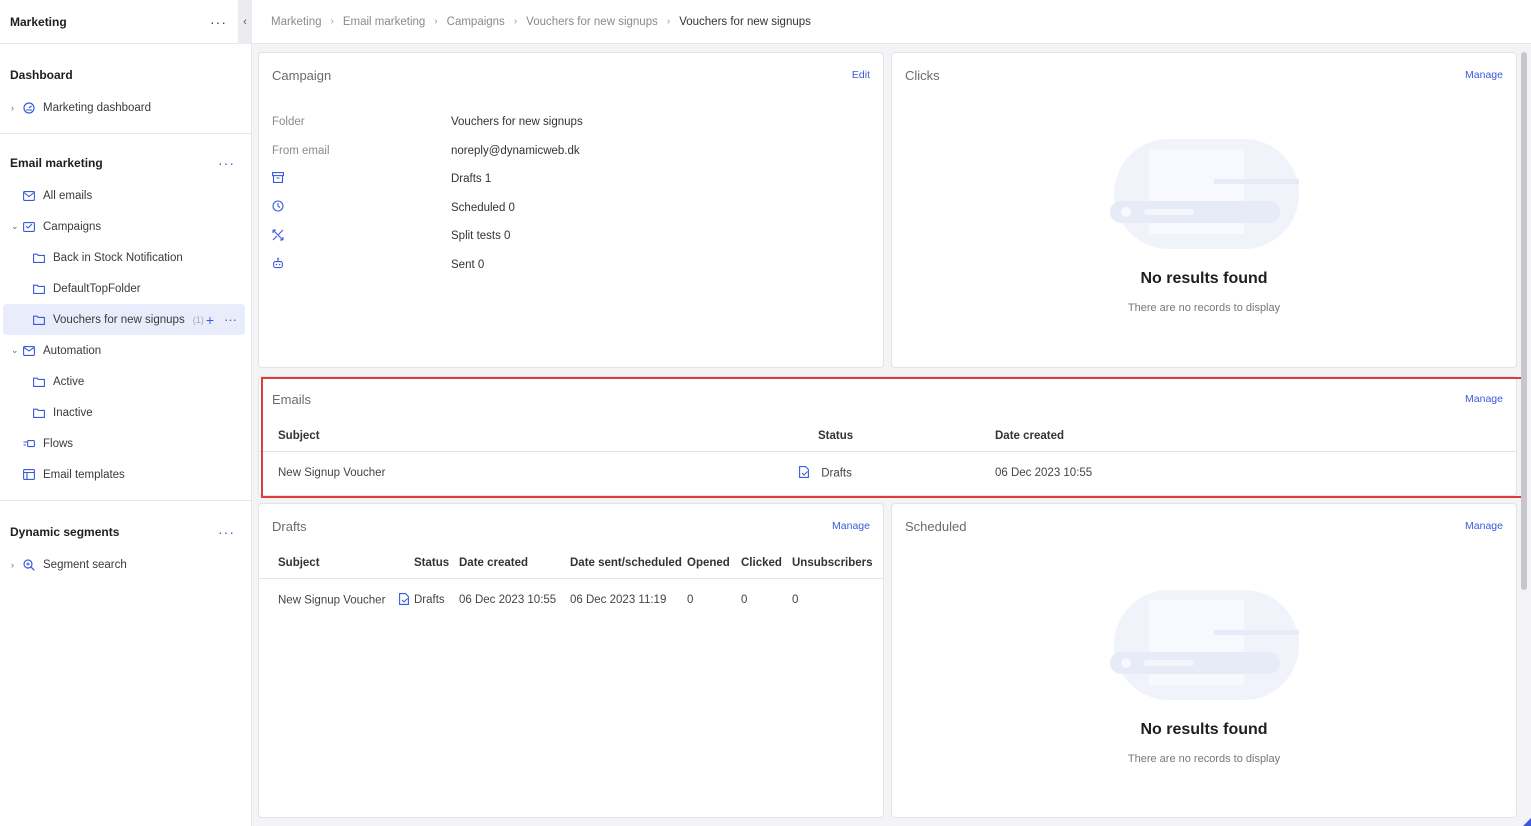  What do you see at coordinates (592, 22) in the screenshot?
I see `breadcrumb-vouchers-folder: Vouchers for new signups` at bounding box center [592, 22].